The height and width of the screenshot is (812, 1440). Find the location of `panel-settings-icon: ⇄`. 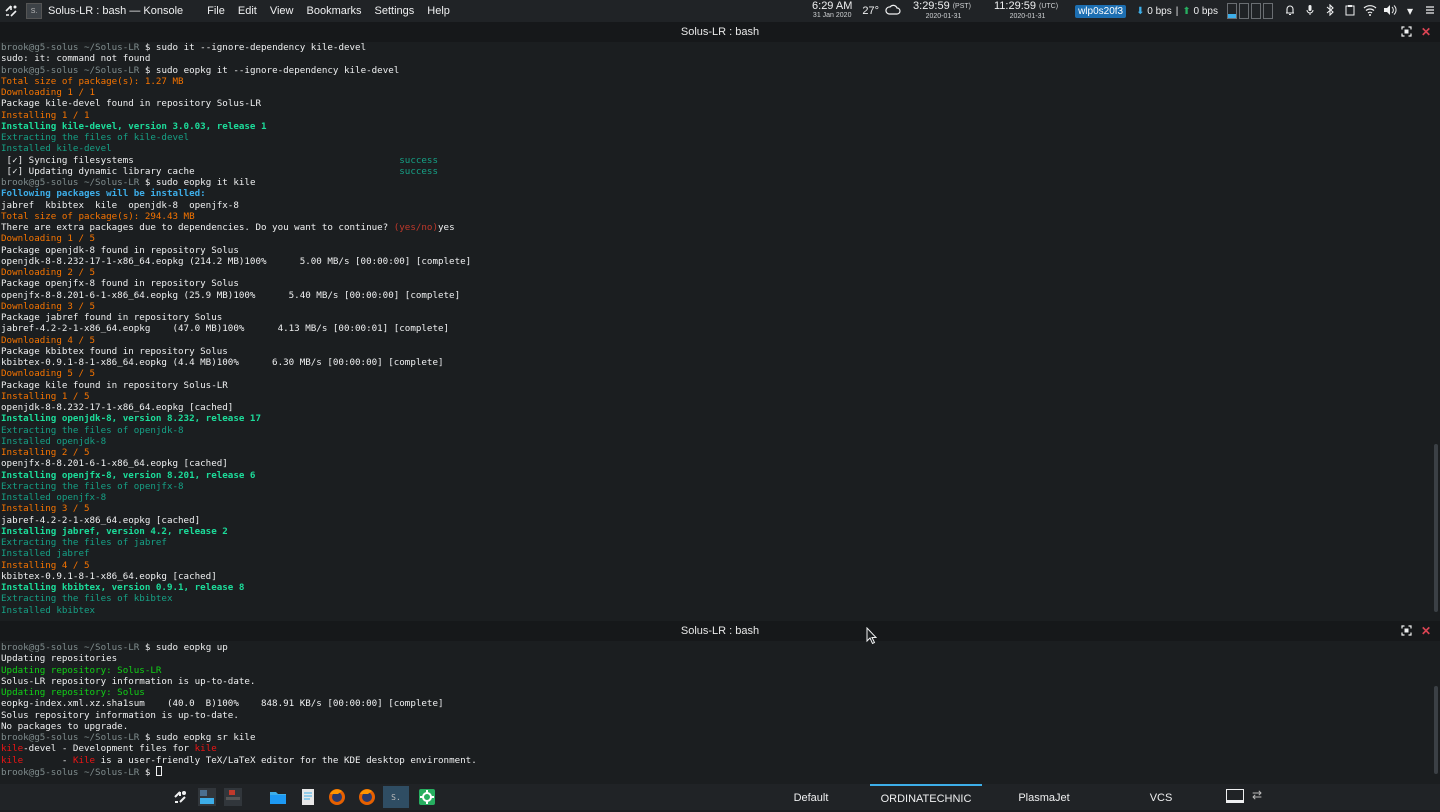

panel-settings-icon: ⇄ is located at coordinates (1257, 795).